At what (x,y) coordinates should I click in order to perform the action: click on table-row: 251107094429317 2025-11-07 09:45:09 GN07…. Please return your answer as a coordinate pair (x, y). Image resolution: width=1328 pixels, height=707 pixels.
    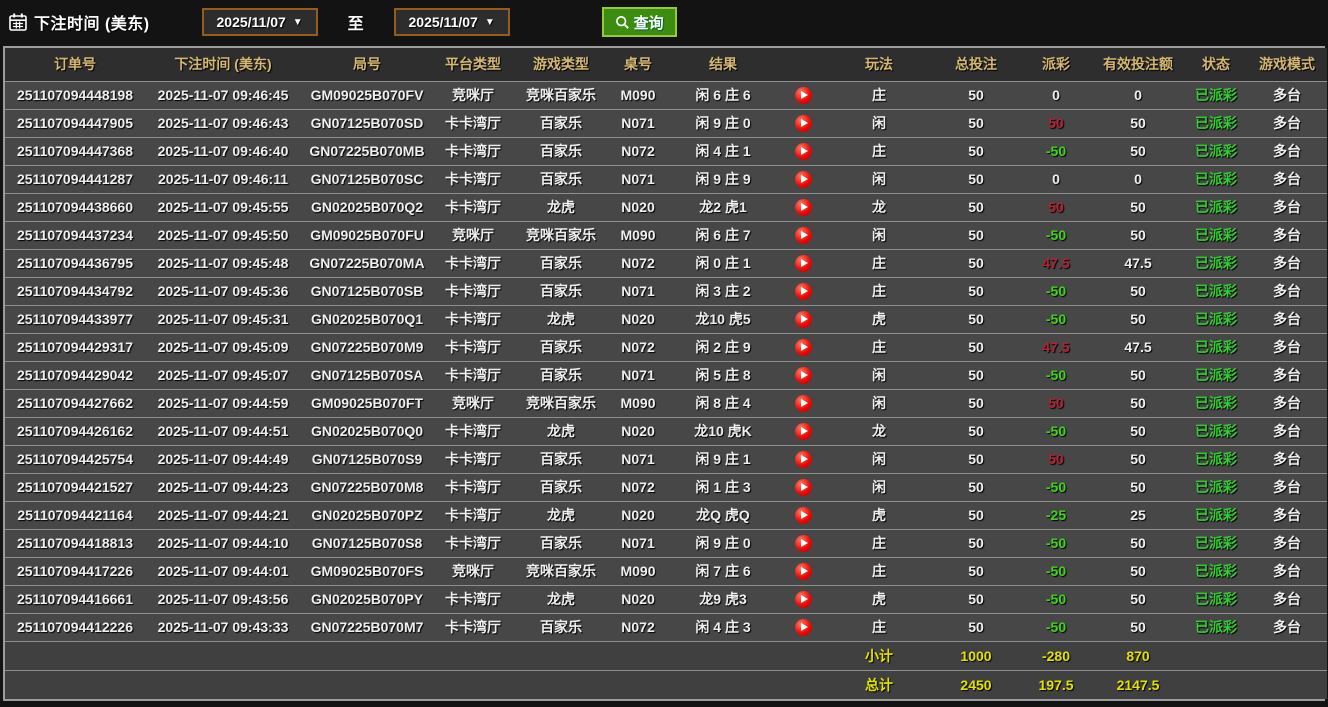
    Looking at the image, I should click on (666, 347).